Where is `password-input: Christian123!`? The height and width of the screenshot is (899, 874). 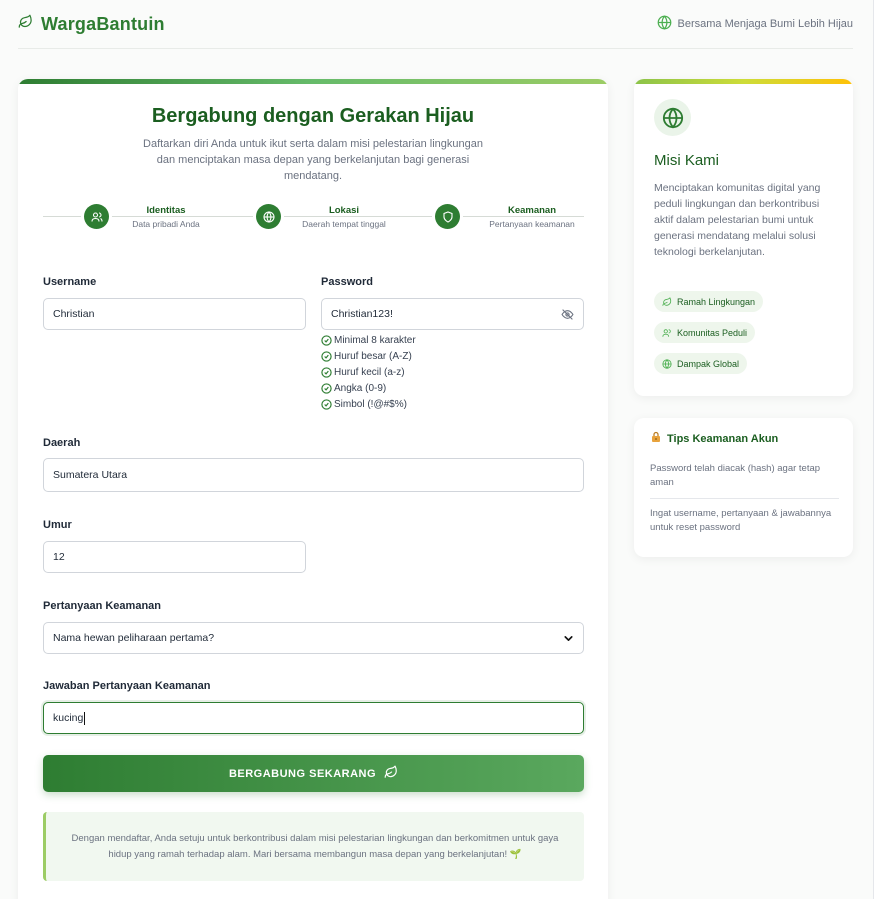
password-input: Christian123! is located at coordinates (452, 314).